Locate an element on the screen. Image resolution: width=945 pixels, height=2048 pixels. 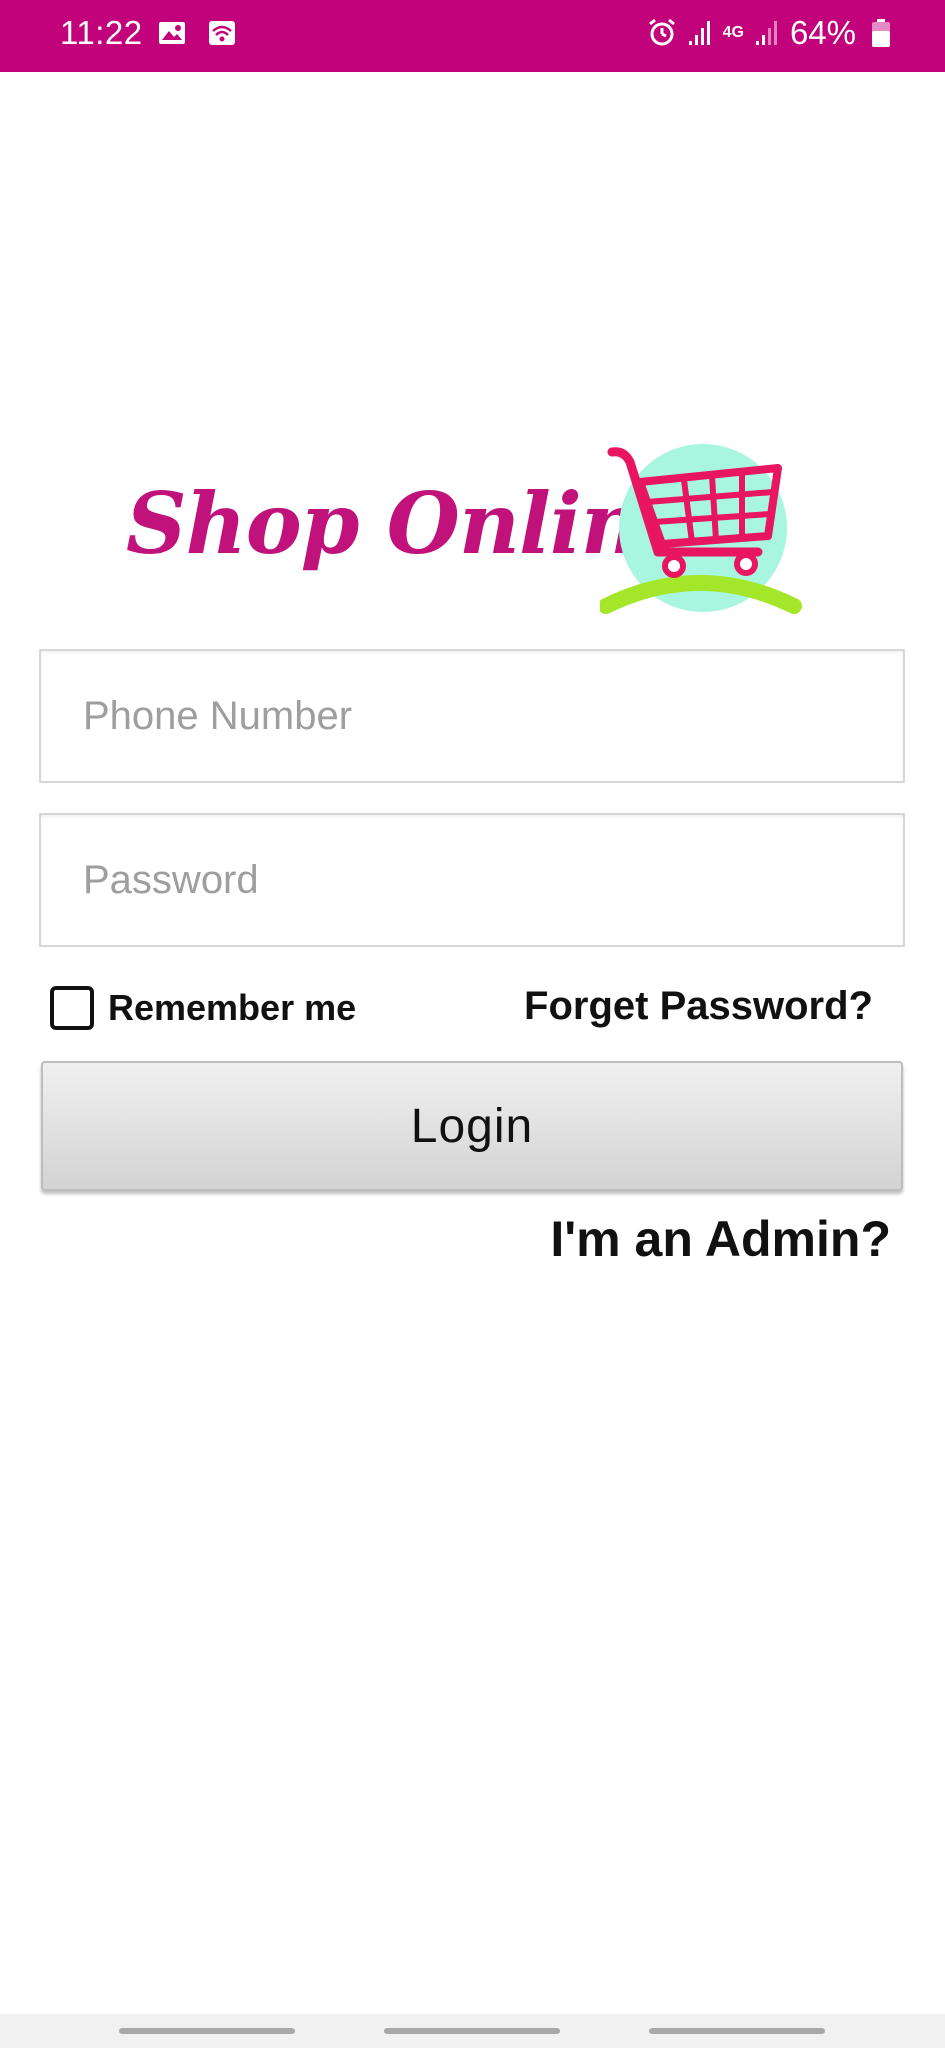
phone-number-field is located at coordinates (472, 716).